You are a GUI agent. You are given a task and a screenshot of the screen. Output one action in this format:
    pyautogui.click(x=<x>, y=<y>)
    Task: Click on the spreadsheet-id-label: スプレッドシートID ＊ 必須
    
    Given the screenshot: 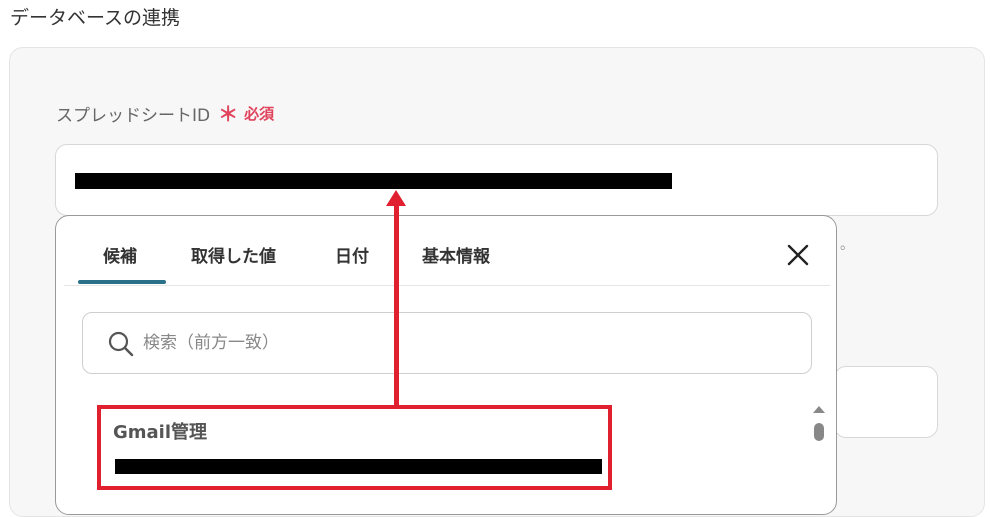 What is the action you would take?
    pyautogui.click(x=165, y=114)
    